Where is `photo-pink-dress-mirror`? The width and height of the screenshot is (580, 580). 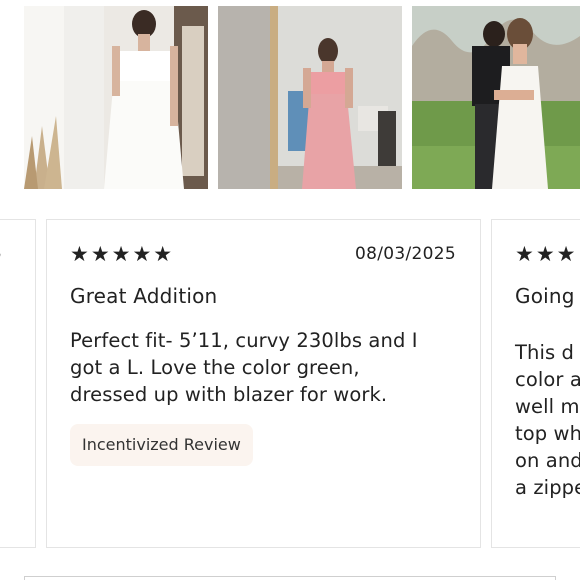 photo-pink-dress-mirror is located at coordinates (310, 97).